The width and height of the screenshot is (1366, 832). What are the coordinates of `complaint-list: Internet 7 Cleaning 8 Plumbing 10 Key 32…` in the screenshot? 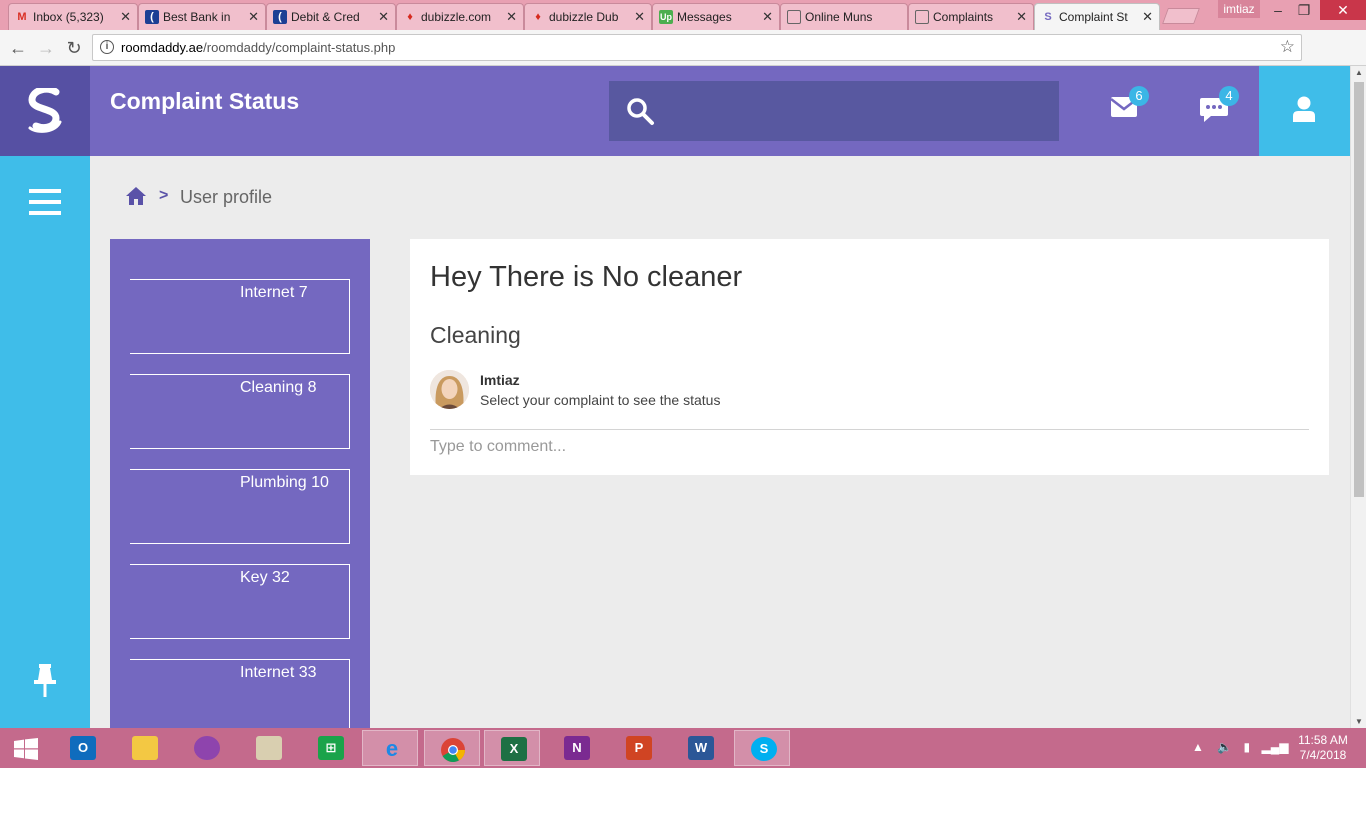 It's located at (240, 483).